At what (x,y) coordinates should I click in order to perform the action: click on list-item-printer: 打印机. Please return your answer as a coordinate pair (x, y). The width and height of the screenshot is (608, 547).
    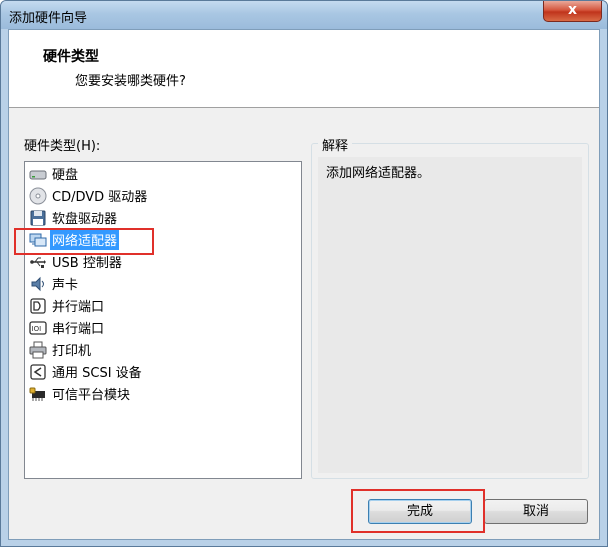
    Looking at the image, I should click on (61, 349).